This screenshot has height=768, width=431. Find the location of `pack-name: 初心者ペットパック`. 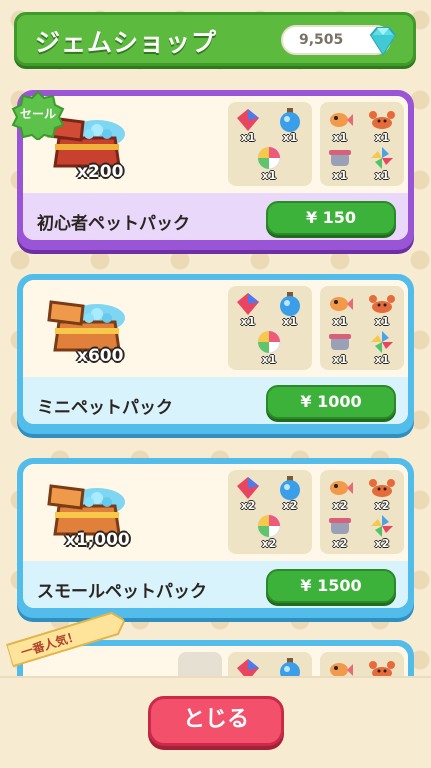

pack-name: 初心者ペットパック is located at coordinates (113, 224).